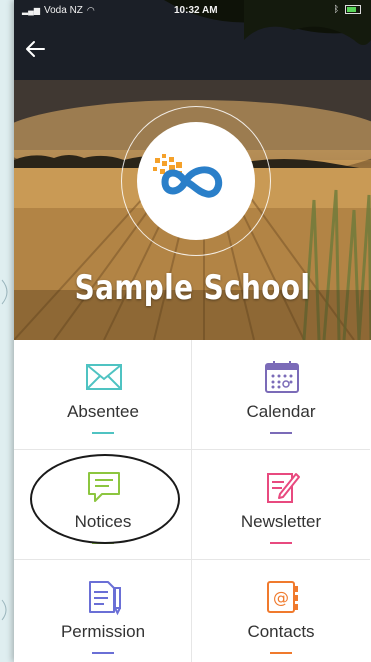 The height and width of the screenshot is (662, 371). I want to click on back-arrow-icon, so click(35, 49).